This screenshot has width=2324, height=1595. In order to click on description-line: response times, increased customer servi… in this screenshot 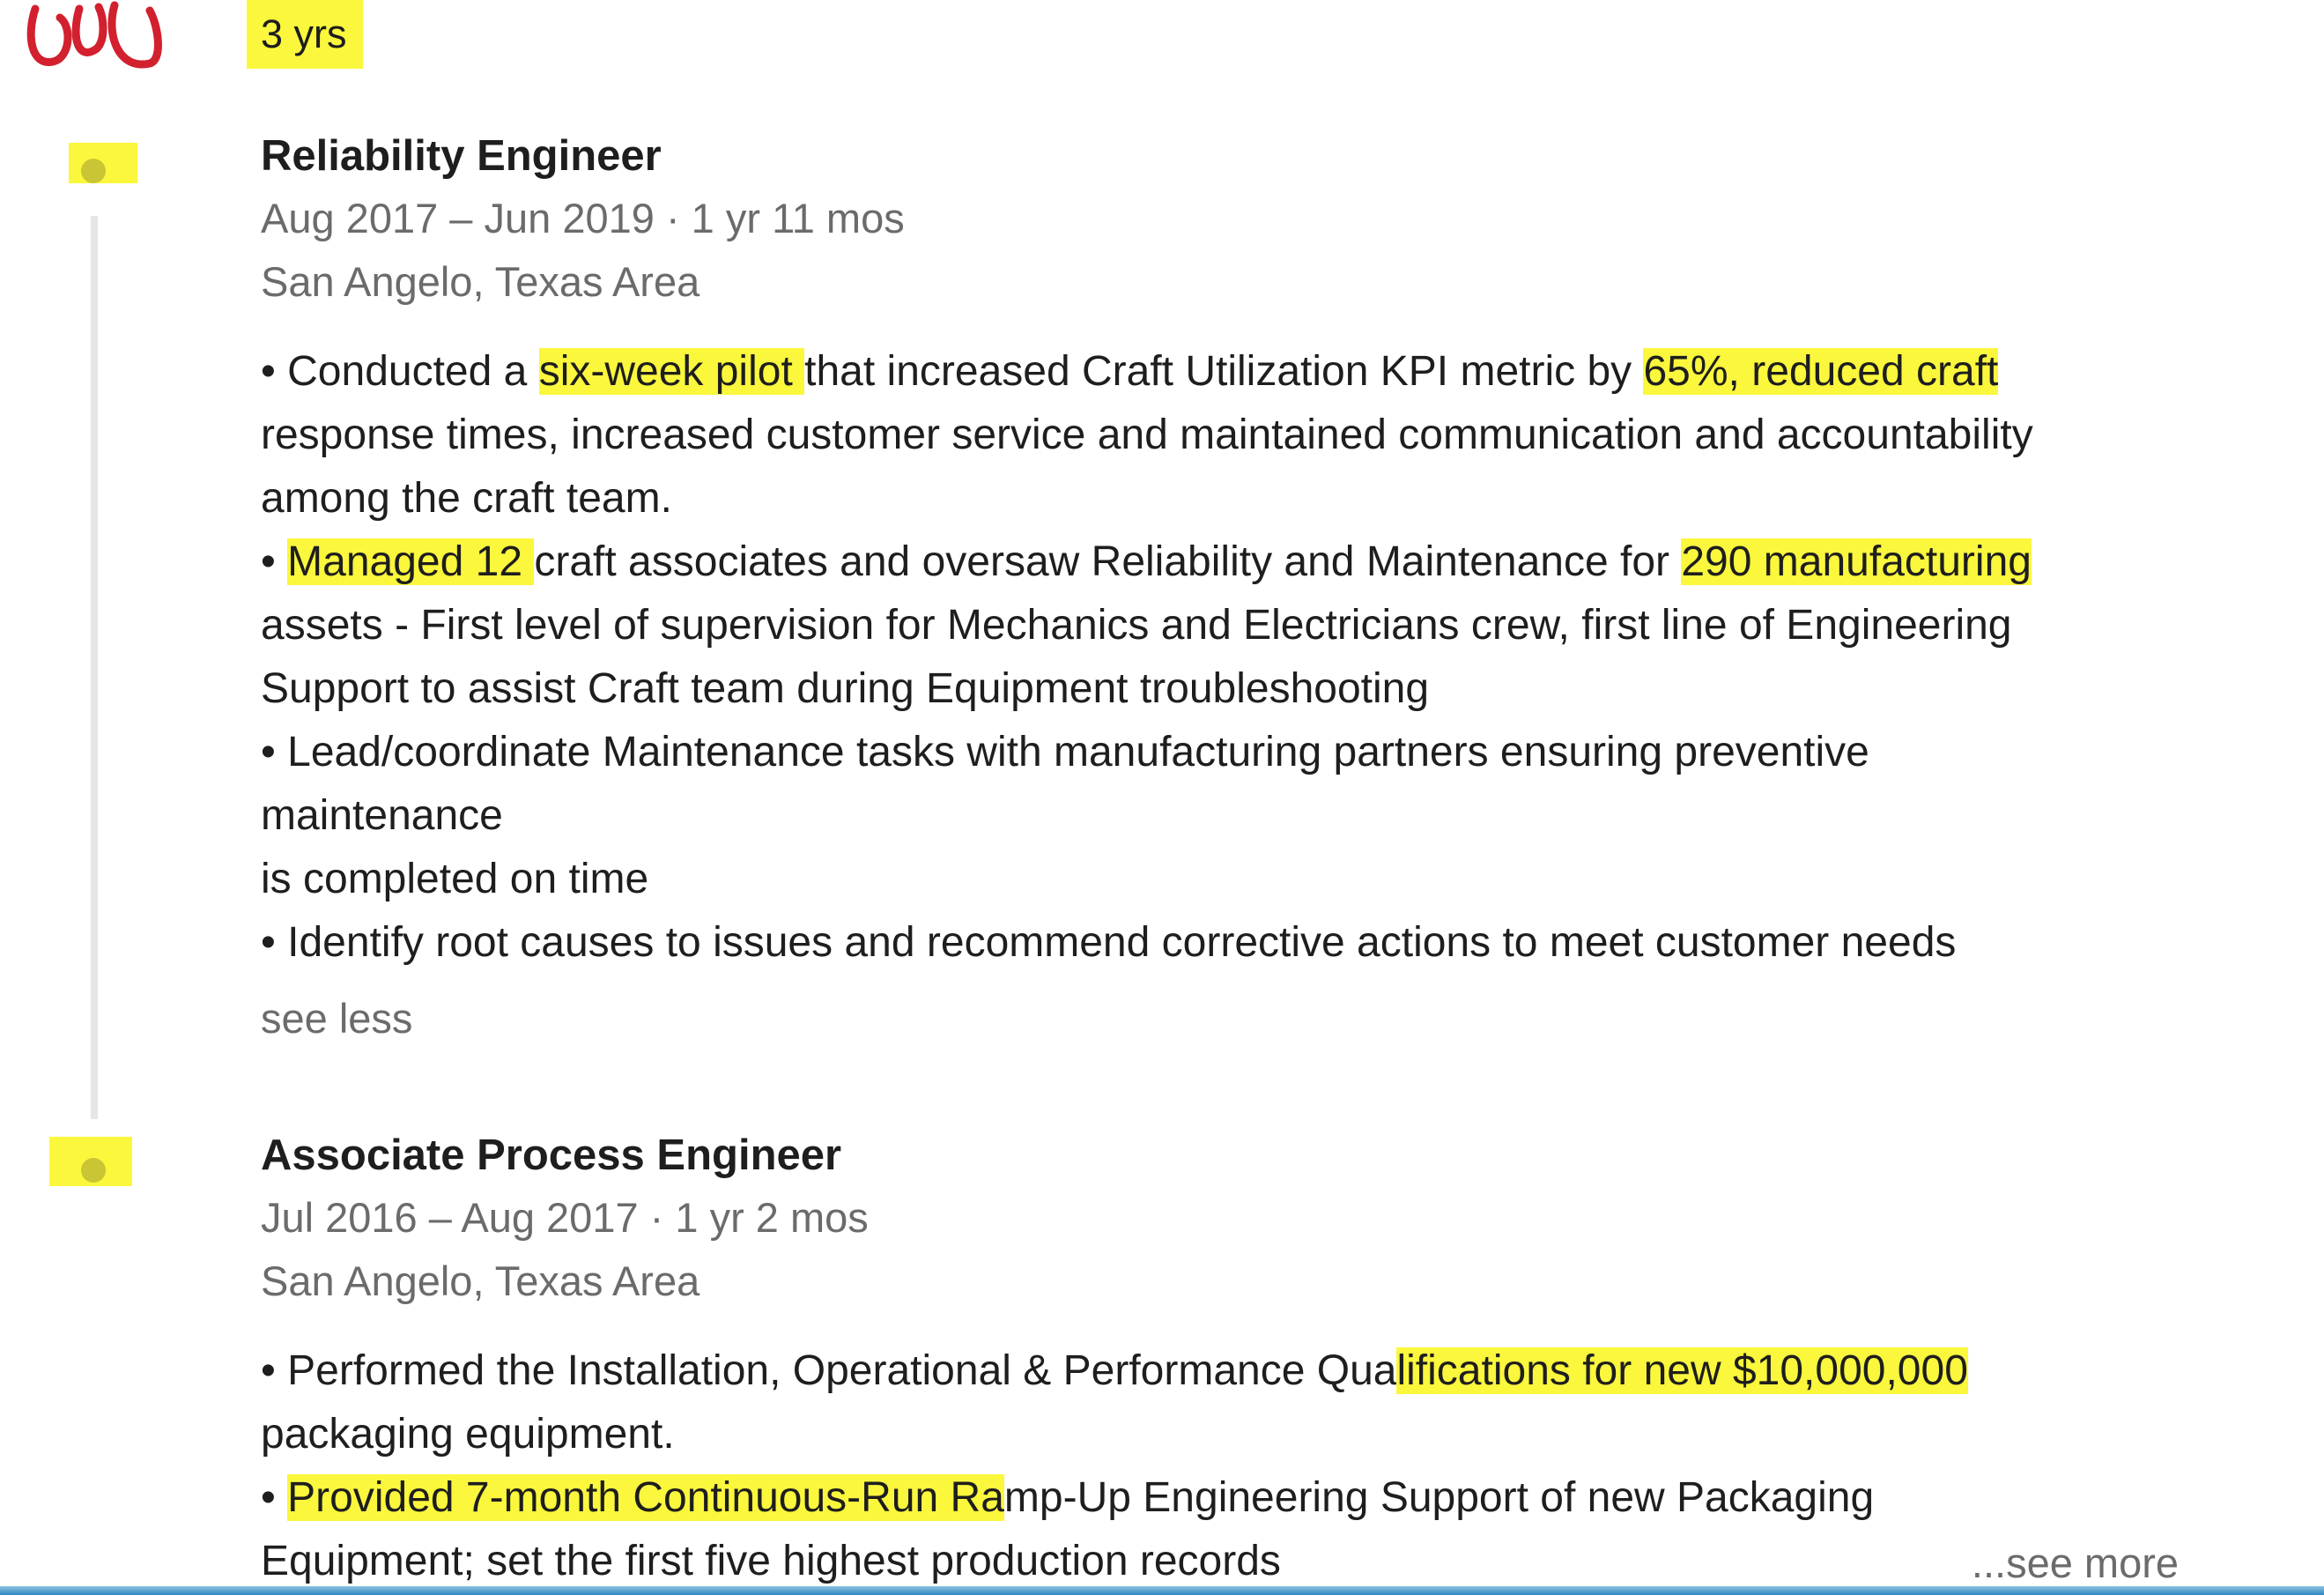, I will do `click(1216, 435)`.